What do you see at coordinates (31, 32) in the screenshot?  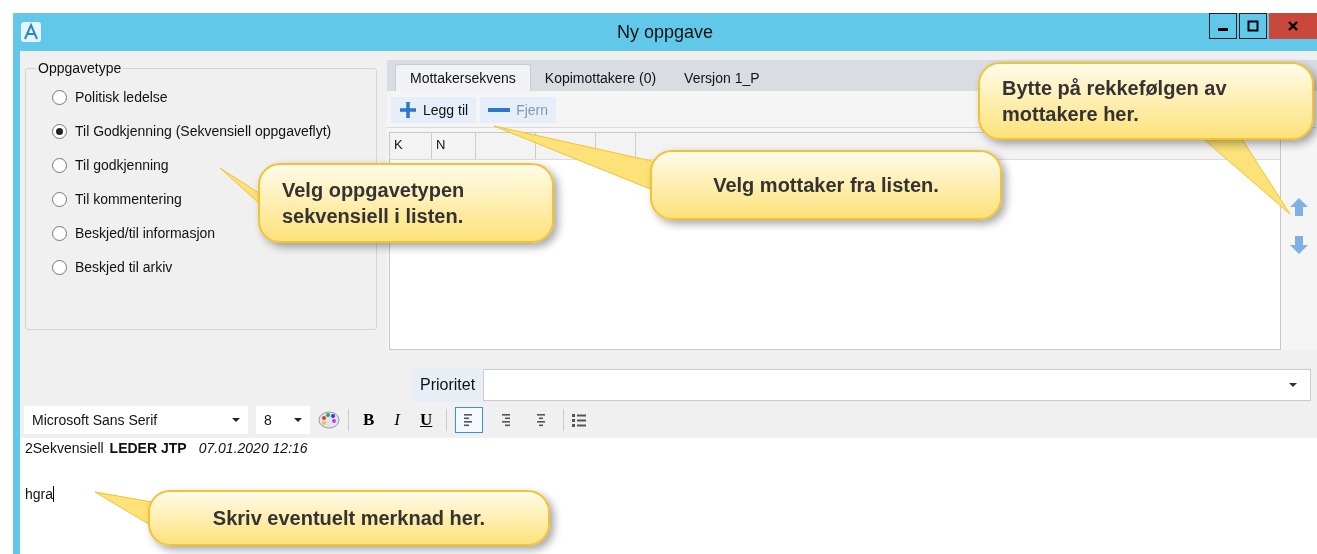 I see `app-logo-icon` at bounding box center [31, 32].